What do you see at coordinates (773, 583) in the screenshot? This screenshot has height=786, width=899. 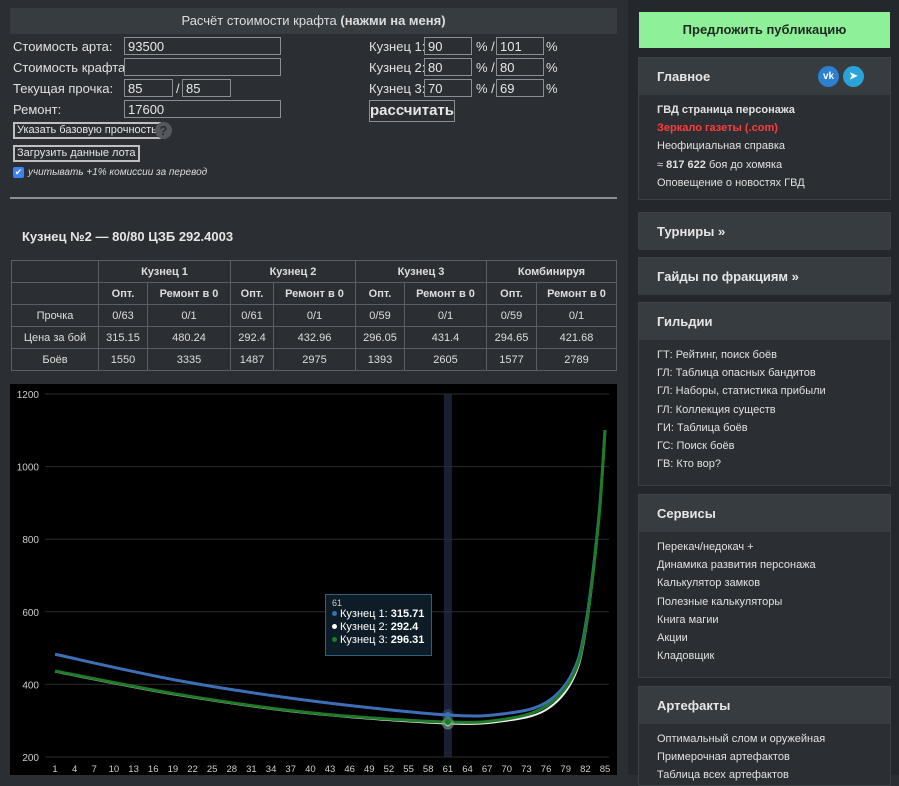 I see `sidebar-link: Калькулятор замков` at bounding box center [773, 583].